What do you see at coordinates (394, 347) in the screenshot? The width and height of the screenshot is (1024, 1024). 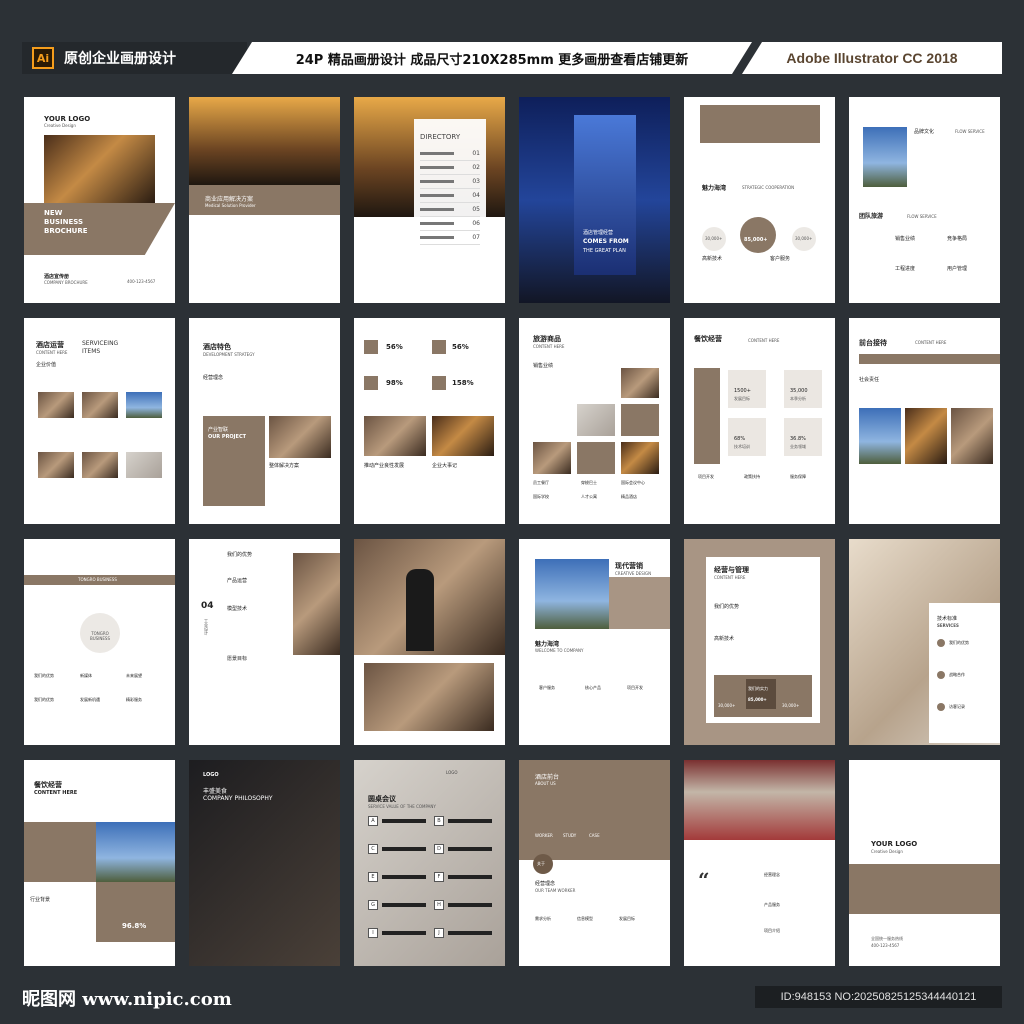 I see `page9-v1: 56%` at bounding box center [394, 347].